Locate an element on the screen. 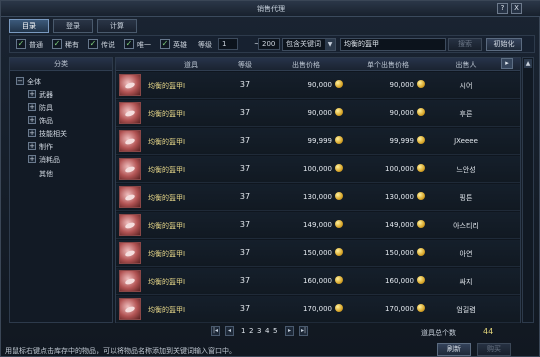  level-label: 等级 is located at coordinates (205, 45).